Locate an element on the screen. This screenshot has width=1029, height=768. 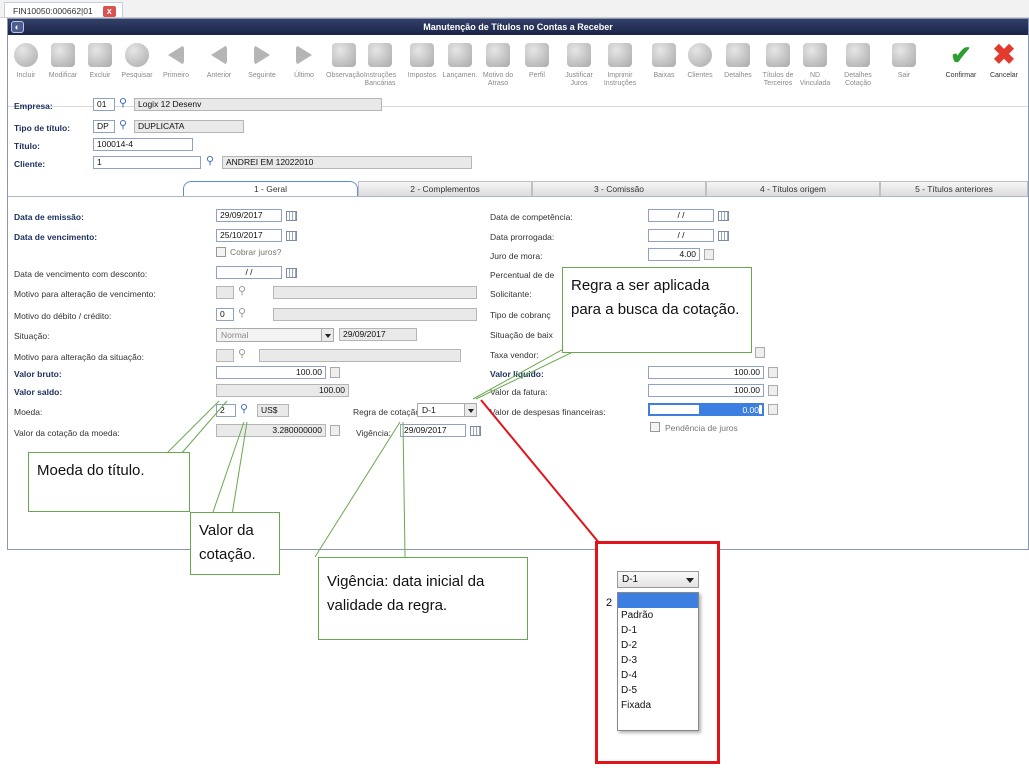
dropdown-option-d4: D-4 is located at coordinates (658, 675).